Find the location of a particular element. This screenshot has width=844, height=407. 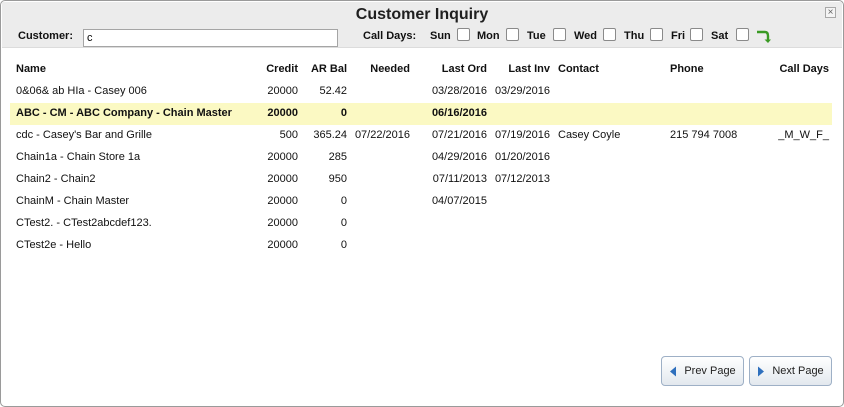

cell-last-inv: 07/12/2013 is located at coordinates (522, 179).